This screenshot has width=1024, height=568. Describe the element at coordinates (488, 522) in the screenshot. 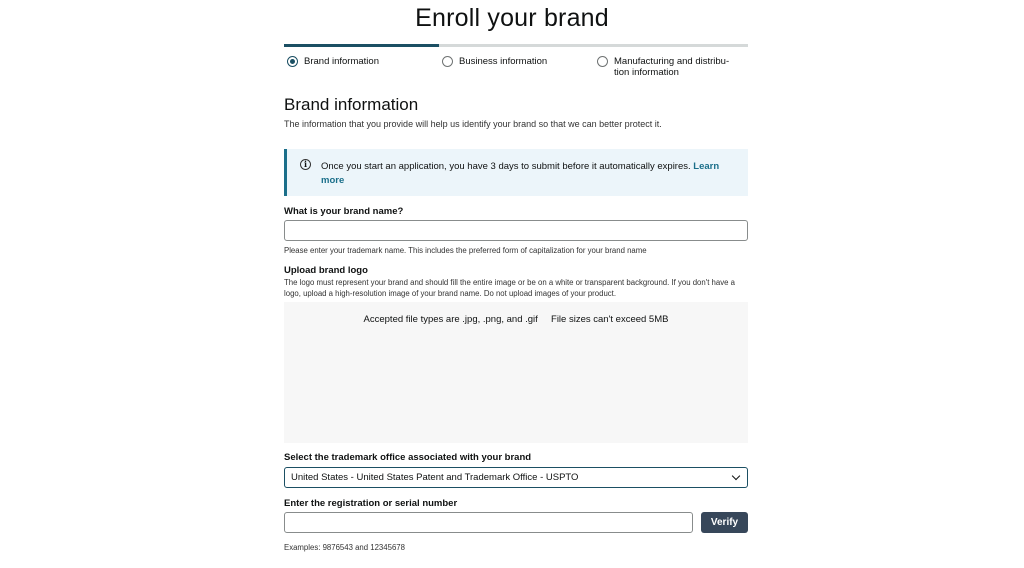

I see `registration-number-input` at that location.